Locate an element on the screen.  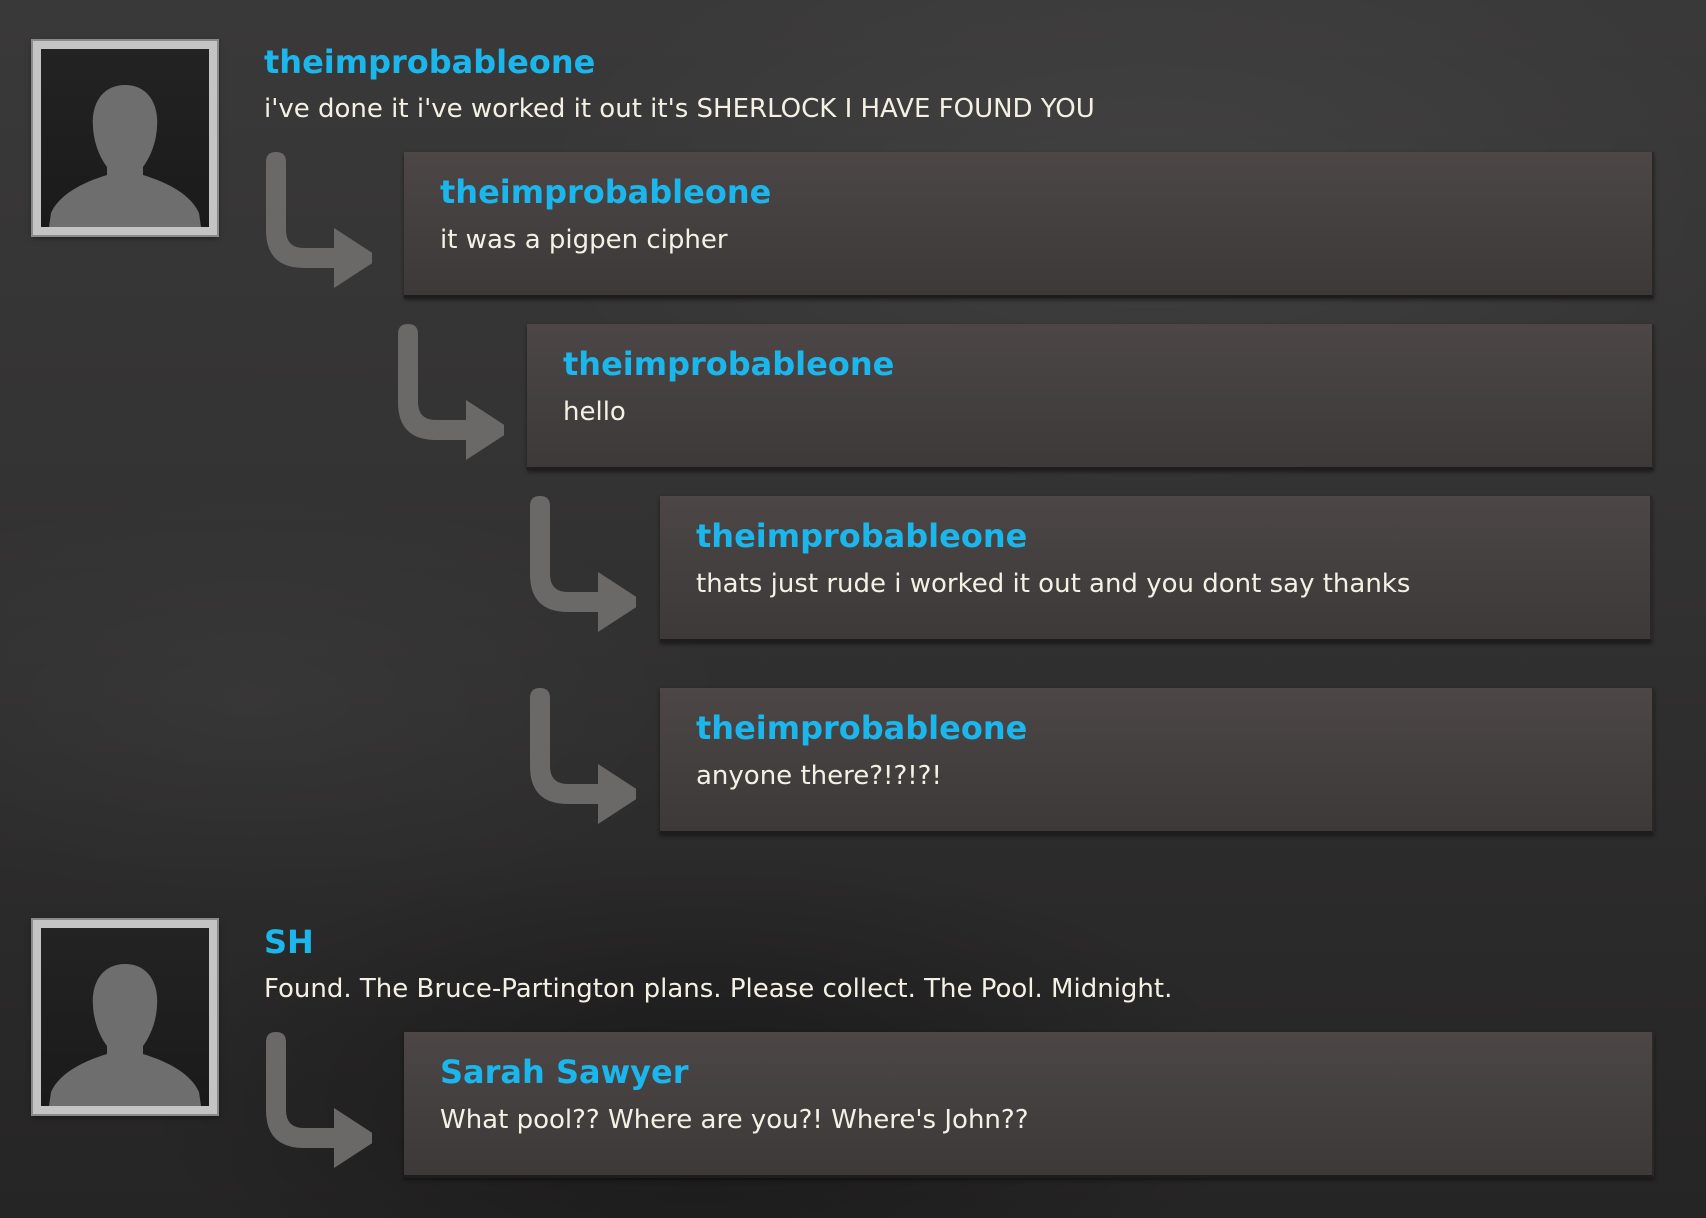
reply-message: it was a pigpen cipher is located at coordinates (584, 240).